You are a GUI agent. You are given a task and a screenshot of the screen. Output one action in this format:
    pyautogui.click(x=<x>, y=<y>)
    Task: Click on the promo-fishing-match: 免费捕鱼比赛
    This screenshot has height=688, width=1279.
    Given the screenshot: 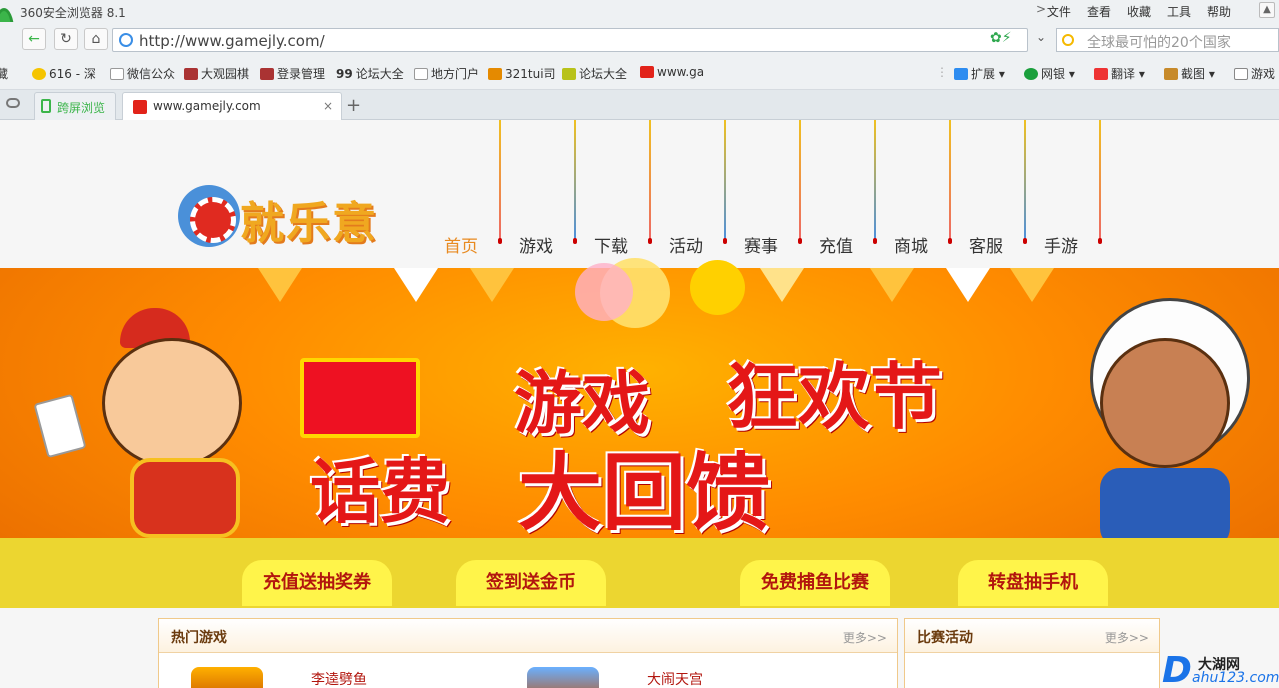 What is the action you would take?
    pyautogui.click(x=815, y=583)
    